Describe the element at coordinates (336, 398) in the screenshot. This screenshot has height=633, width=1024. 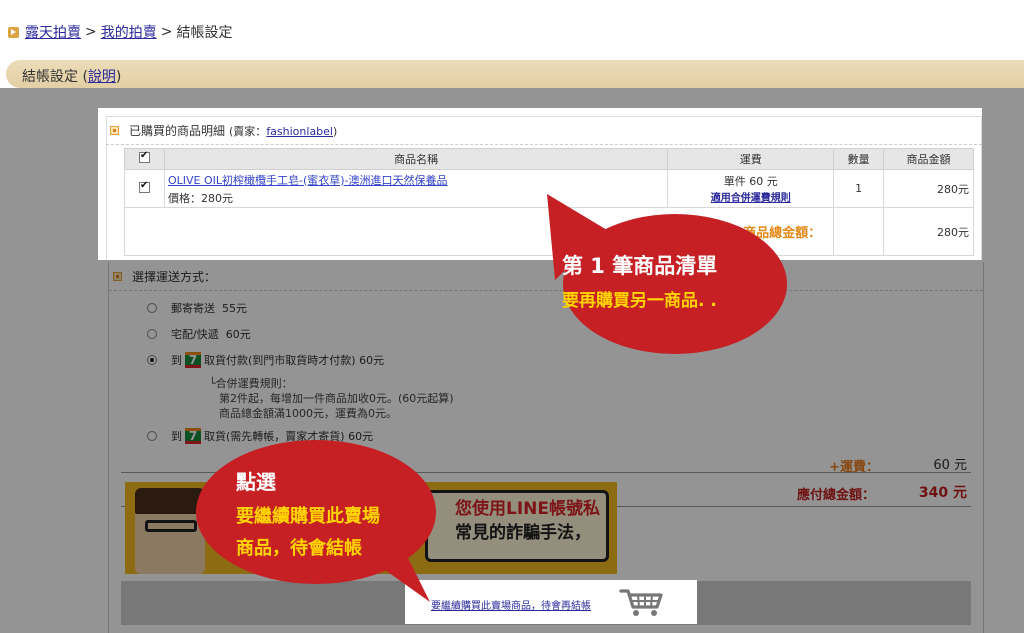
I see `merge-shipping-rule-line: 第2件起，每增加一件商品加收0元。(60元起算)` at that location.